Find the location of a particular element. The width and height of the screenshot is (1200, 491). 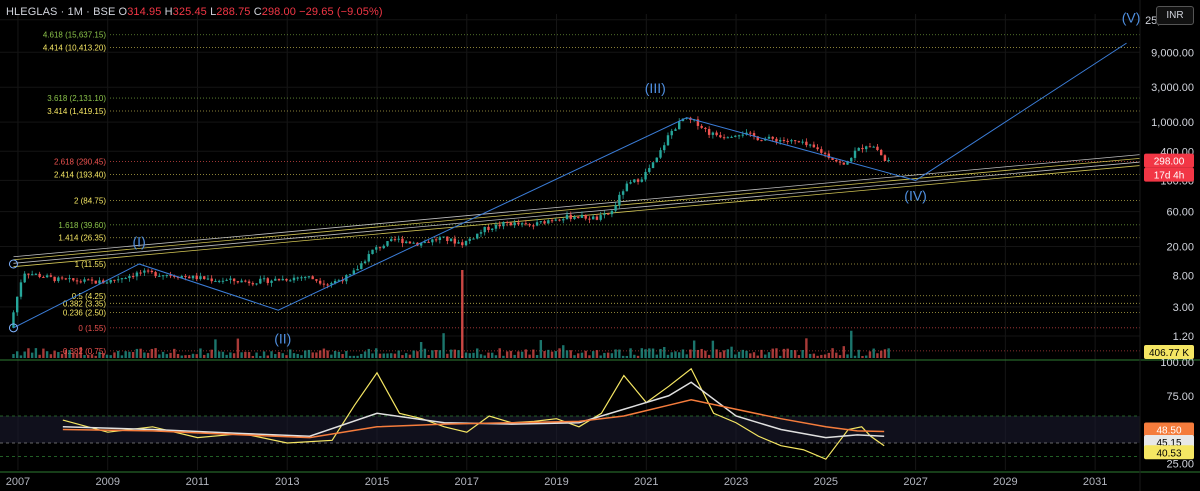

wave-anchor-point is located at coordinates (13, 264).